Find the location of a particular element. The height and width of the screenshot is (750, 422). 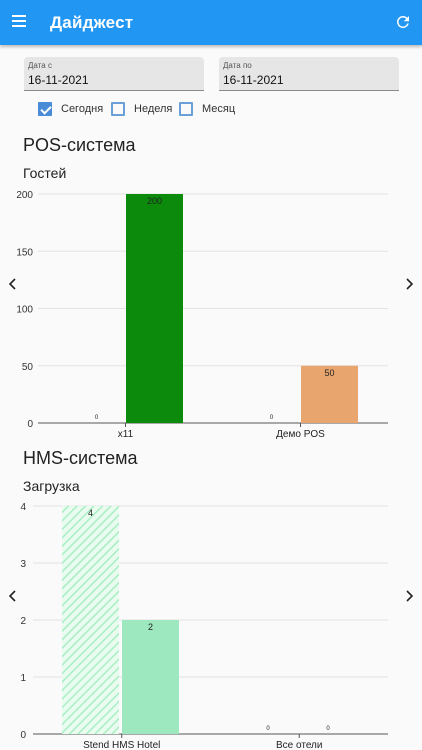

hamburger-menu-icon is located at coordinates (20, 22).